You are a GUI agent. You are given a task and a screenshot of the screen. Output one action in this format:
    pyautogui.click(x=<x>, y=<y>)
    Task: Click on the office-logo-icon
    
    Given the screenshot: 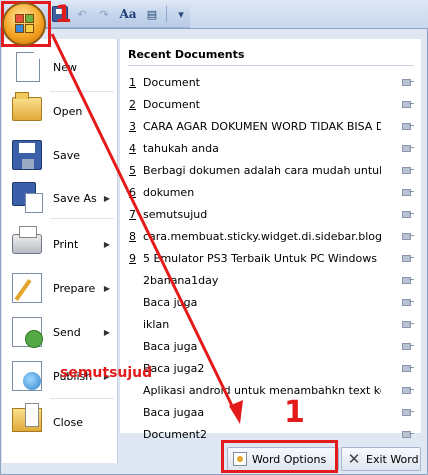 What is the action you would take?
    pyautogui.click(x=25, y=24)
    